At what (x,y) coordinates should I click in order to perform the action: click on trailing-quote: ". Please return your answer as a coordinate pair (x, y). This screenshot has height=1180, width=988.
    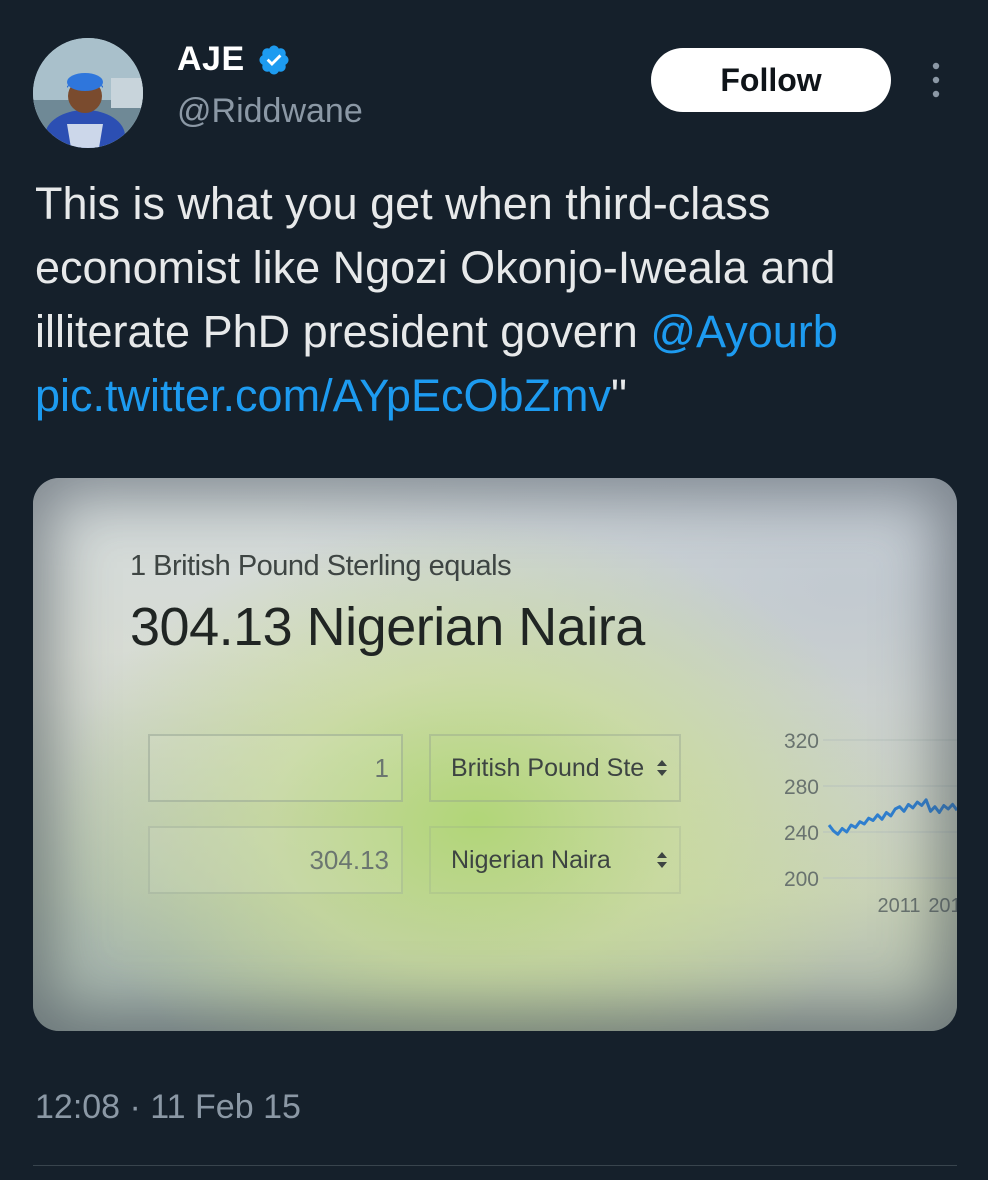
    Looking at the image, I should click on (618, 395).